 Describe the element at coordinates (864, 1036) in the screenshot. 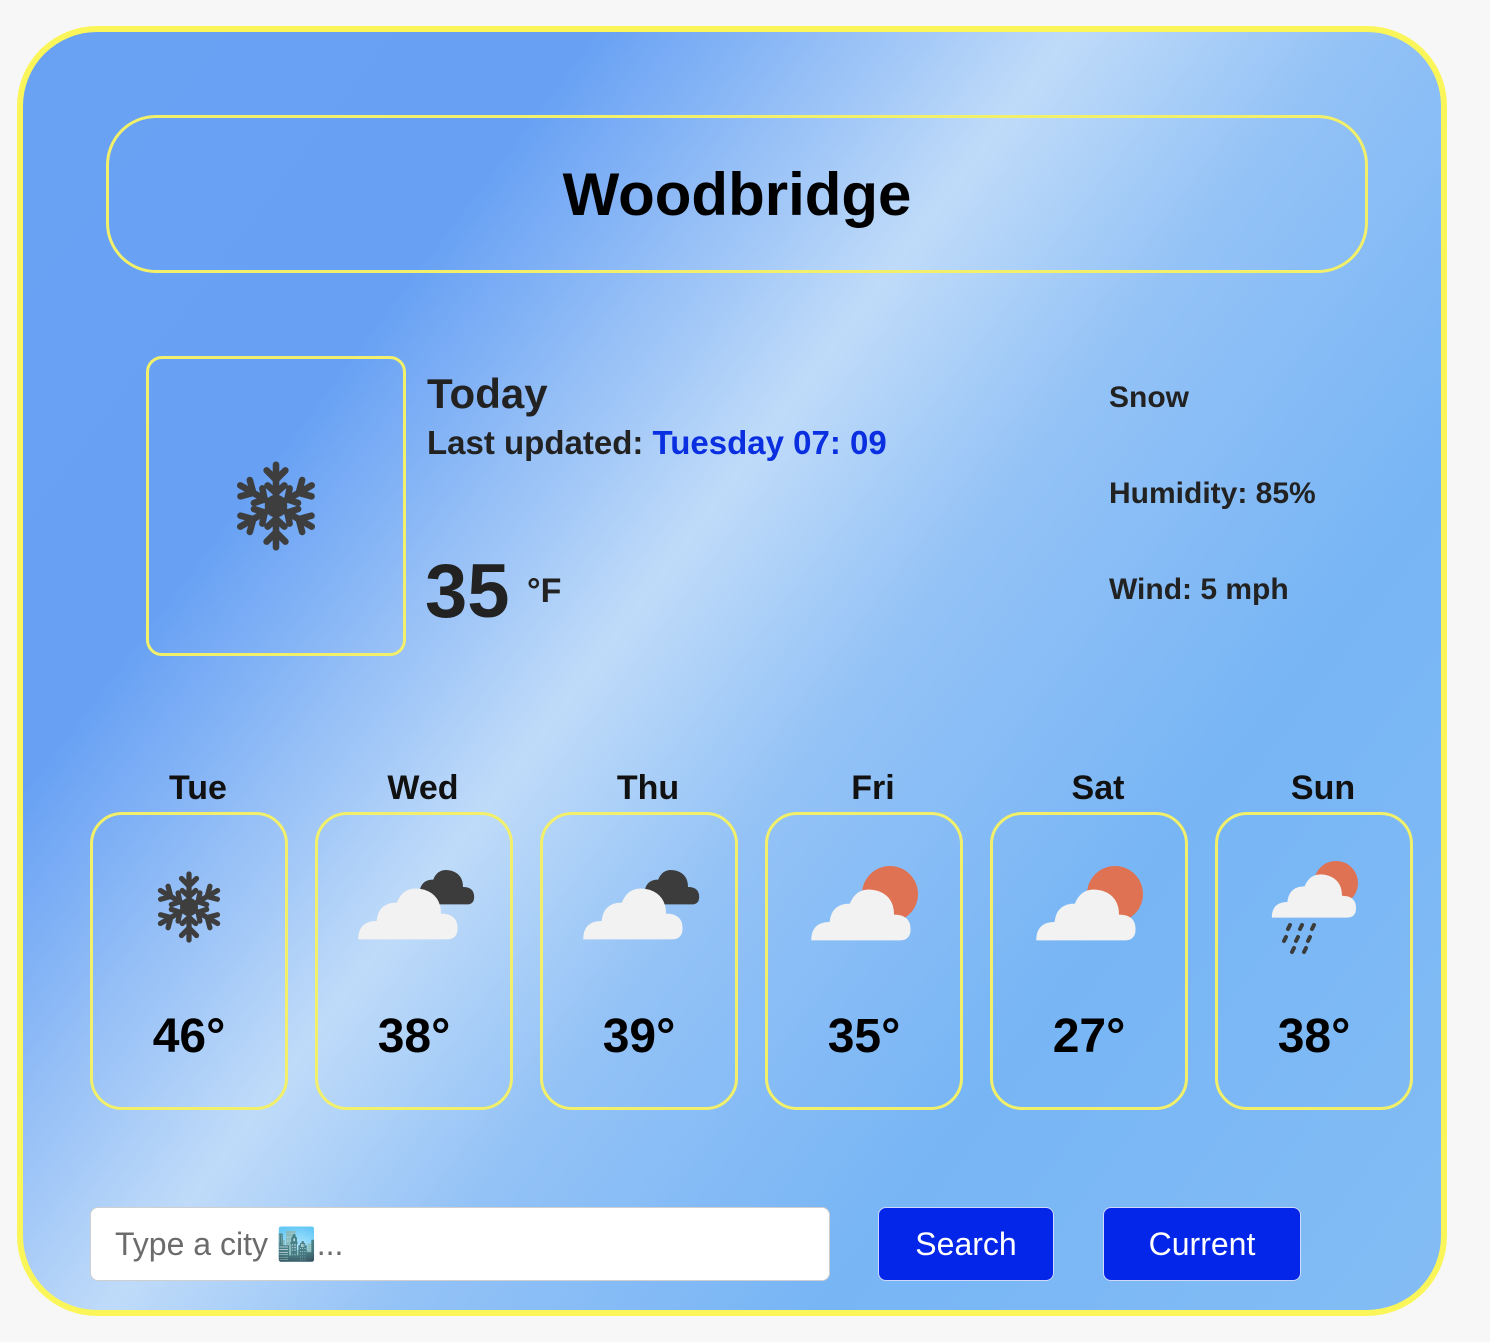

I see `forecast-temp: 35°` at that location.